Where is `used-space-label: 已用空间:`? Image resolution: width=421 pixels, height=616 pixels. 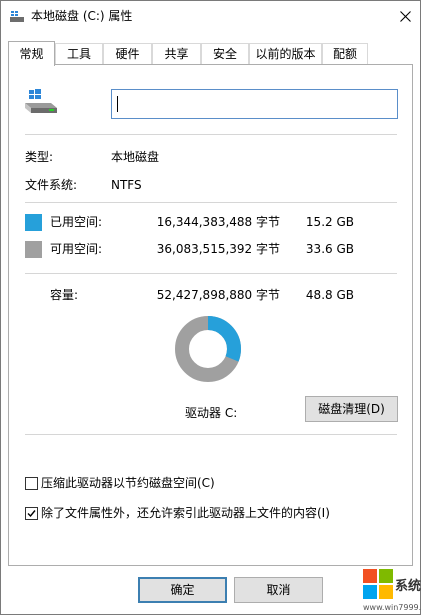
used-space-label: 已用空间: is located at coordinates (76, 222).